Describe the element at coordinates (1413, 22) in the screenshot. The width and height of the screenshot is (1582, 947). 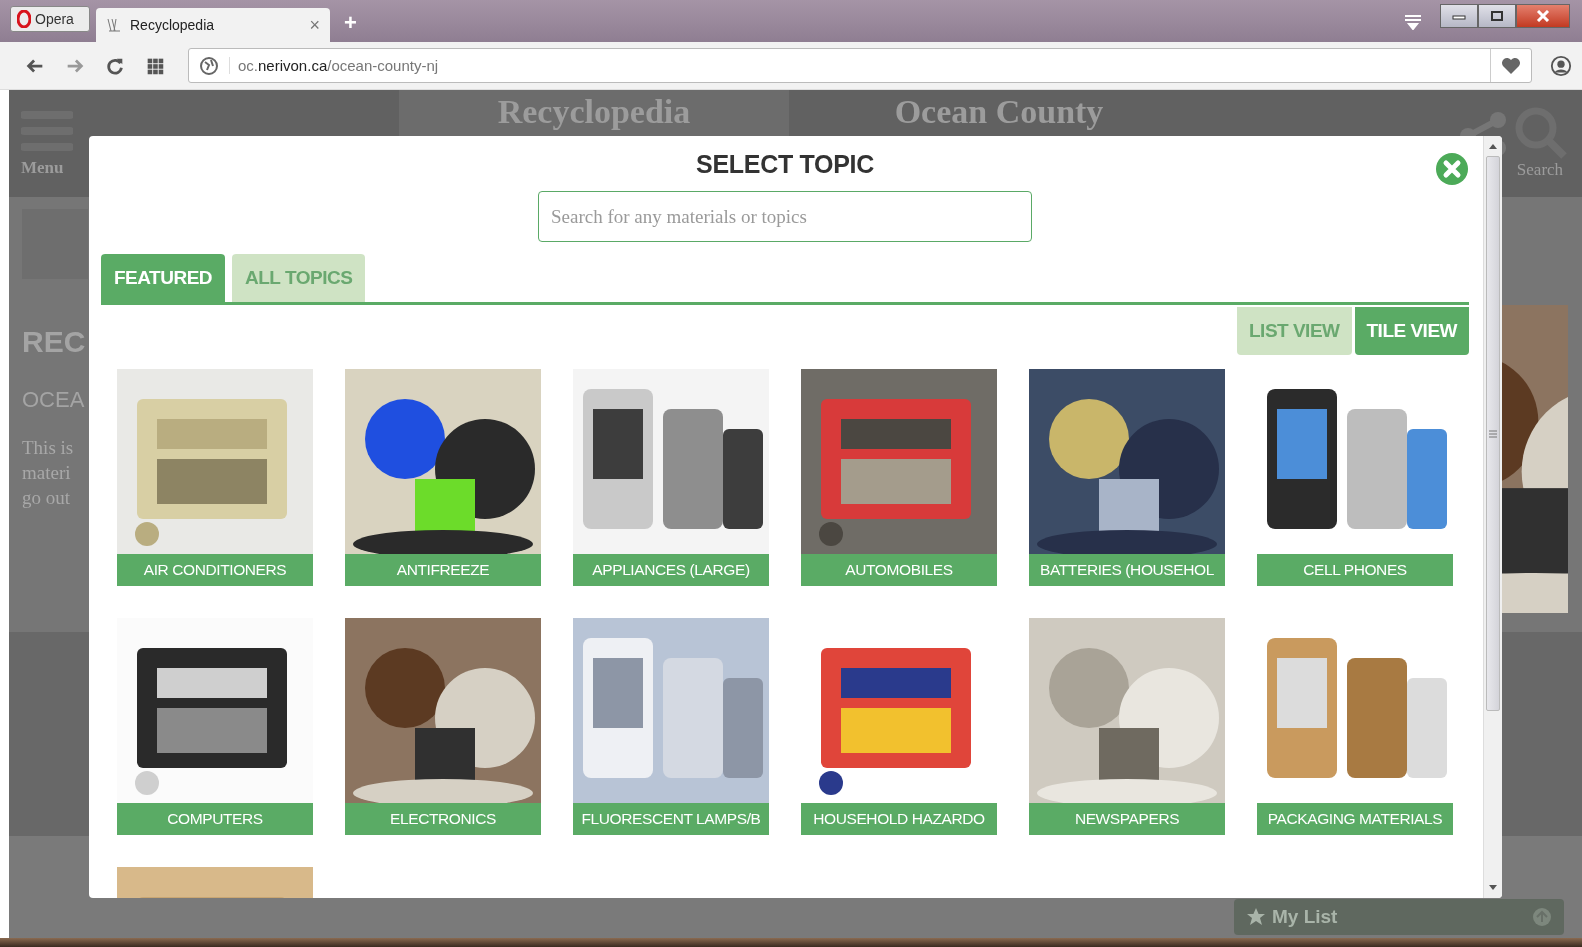
I see `menu-icon` at that location.